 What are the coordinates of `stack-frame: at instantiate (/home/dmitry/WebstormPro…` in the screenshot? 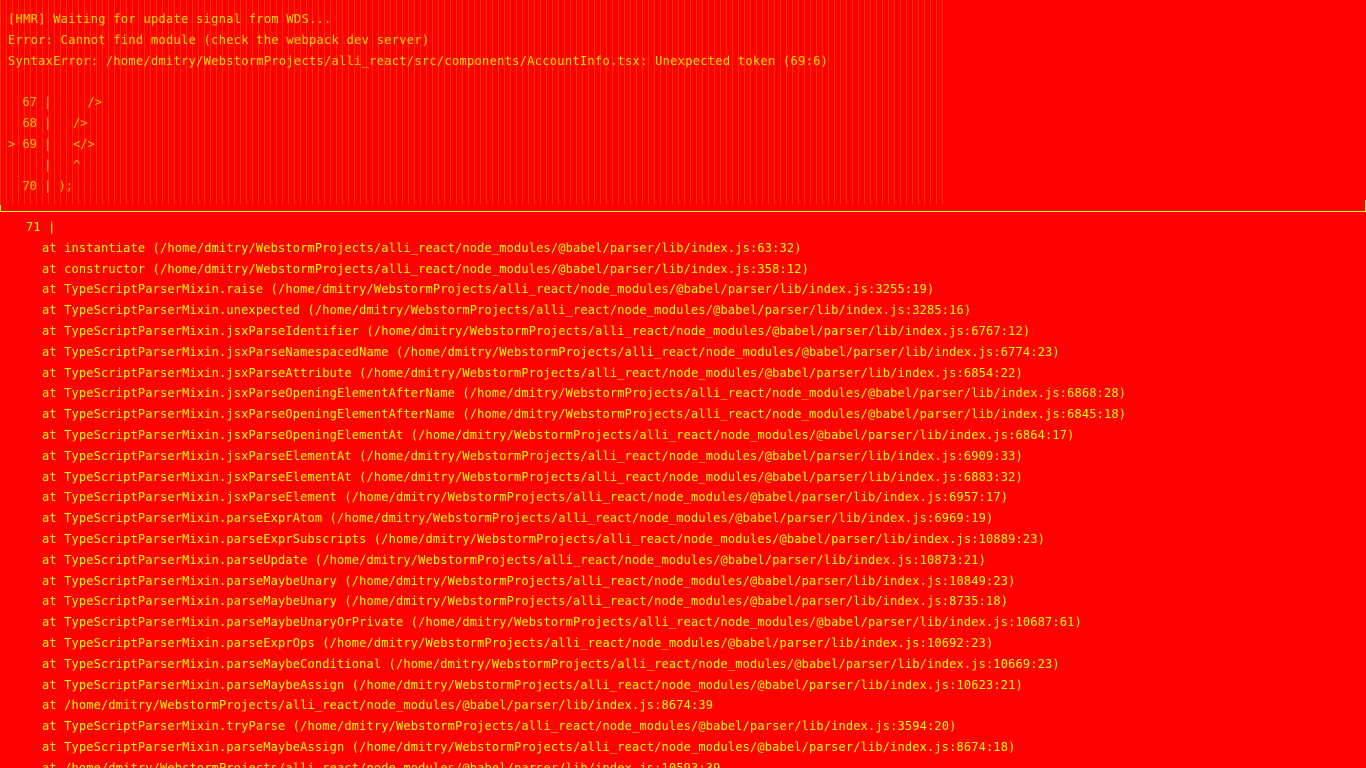 It's located at (422, 247).